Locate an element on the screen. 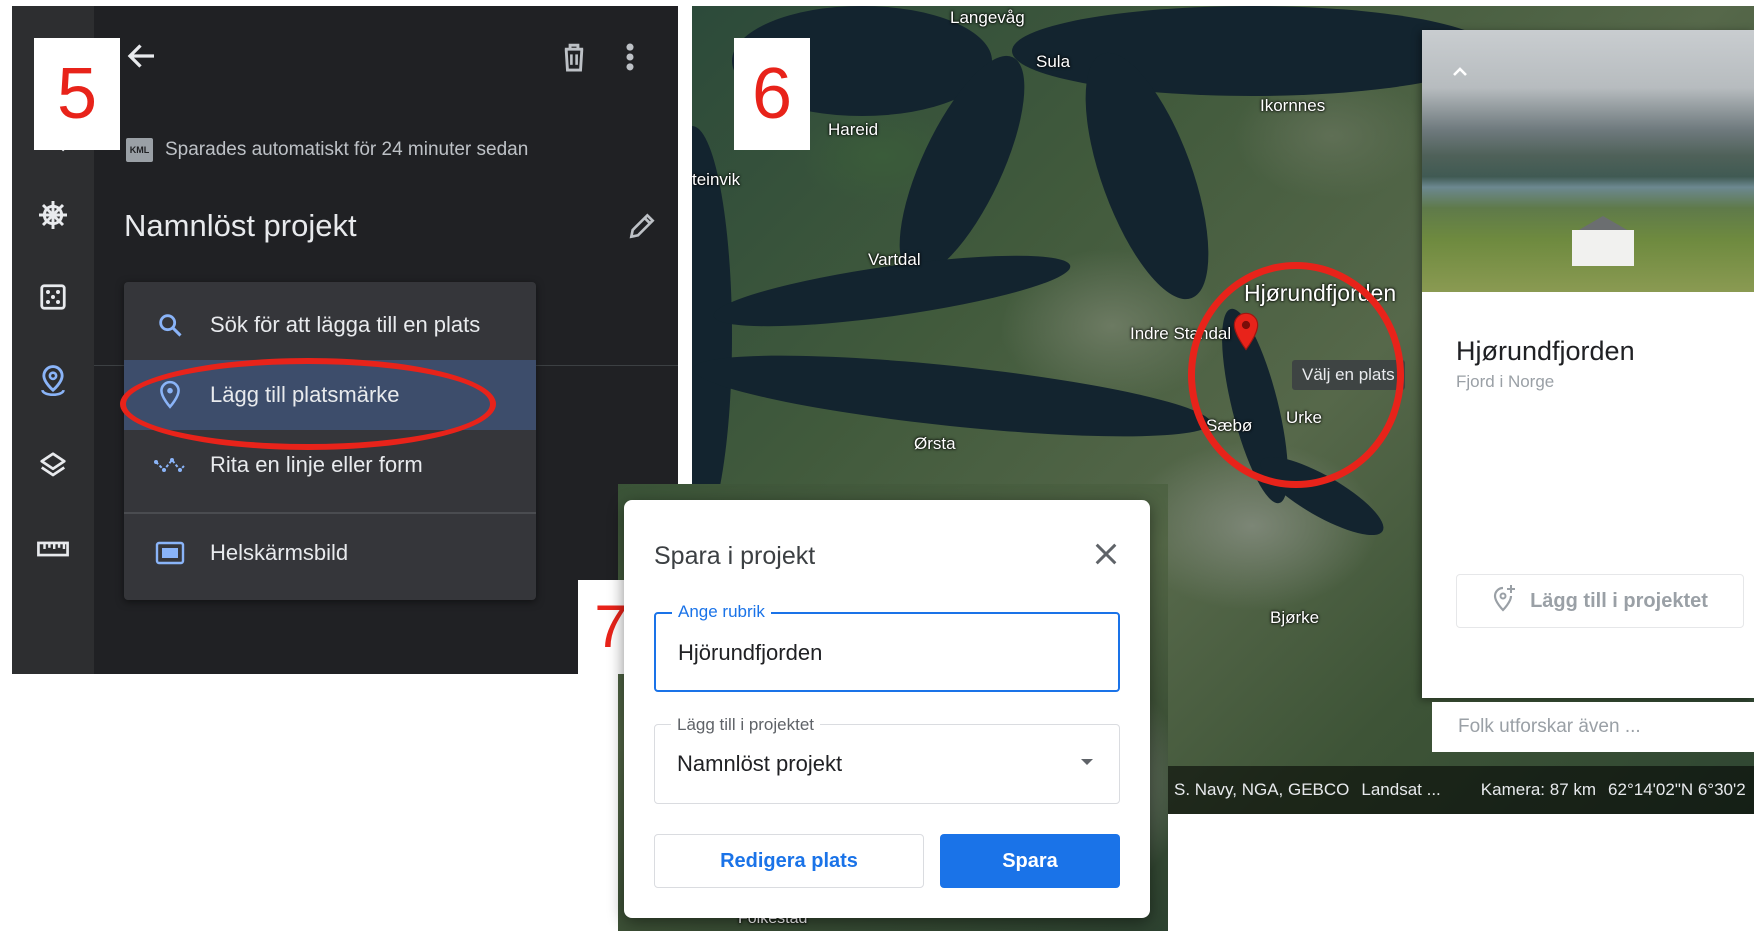  project-select-value: Namnlöst projekt is located at coordinates (760, 763).